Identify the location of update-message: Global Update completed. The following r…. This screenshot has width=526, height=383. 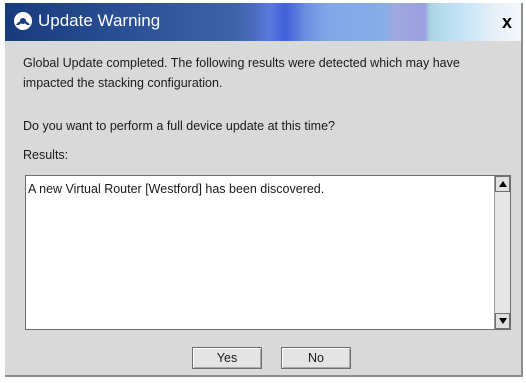
(241, 73).